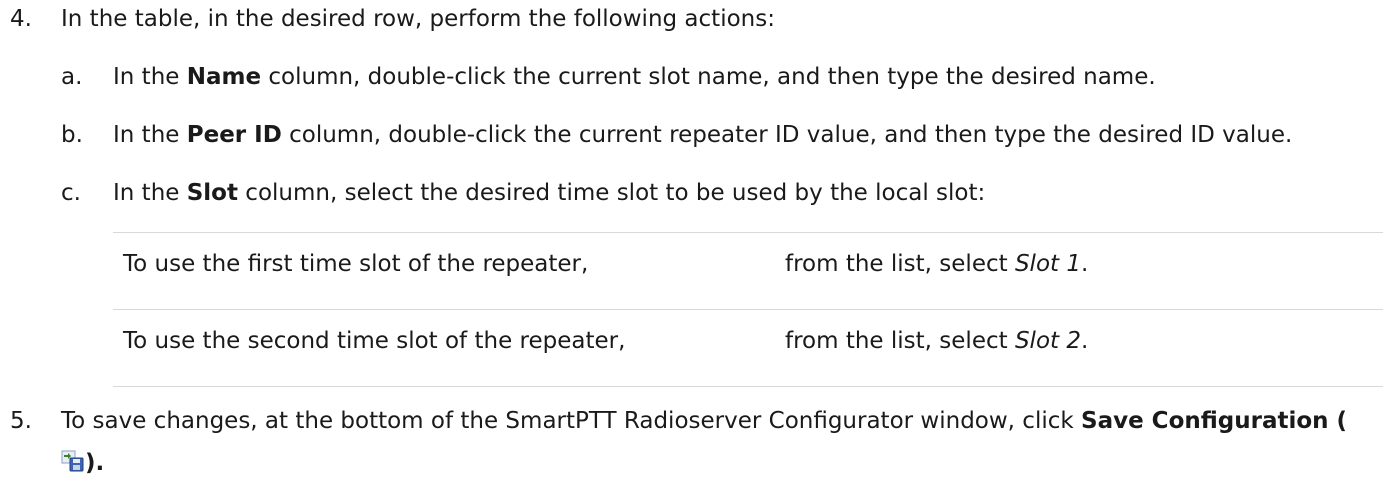 The image size is (1394, 478). I want to click on ui-term: Name, so click(224, 77).